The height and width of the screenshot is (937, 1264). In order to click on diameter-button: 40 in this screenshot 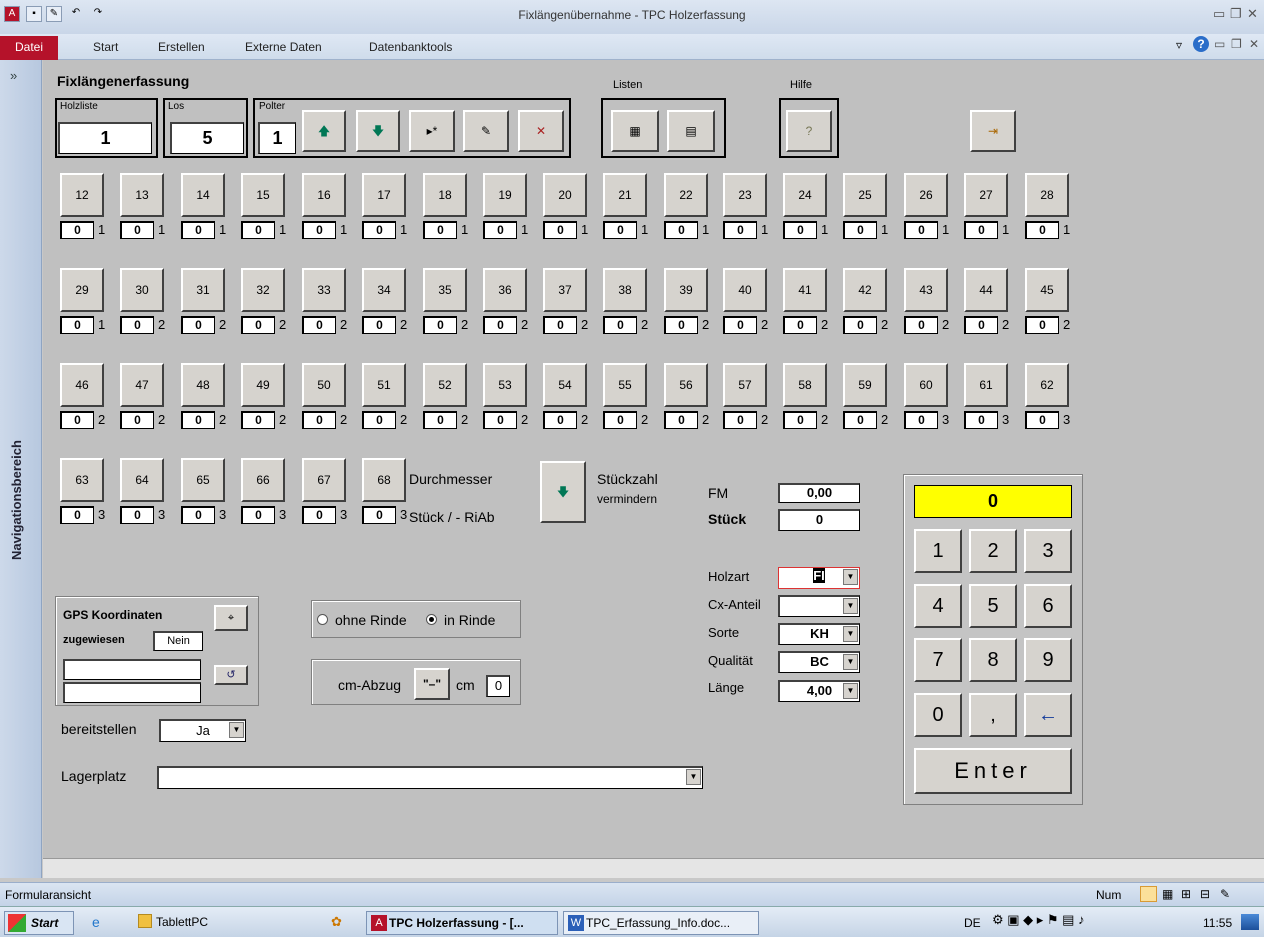, I will do `click(745, 290)`.